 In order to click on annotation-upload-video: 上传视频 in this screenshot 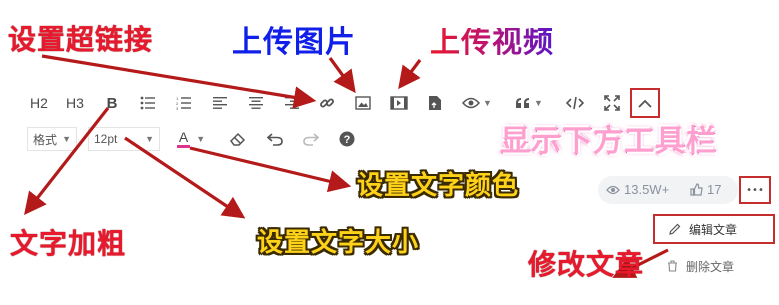, I will do `click(492, 42)`.